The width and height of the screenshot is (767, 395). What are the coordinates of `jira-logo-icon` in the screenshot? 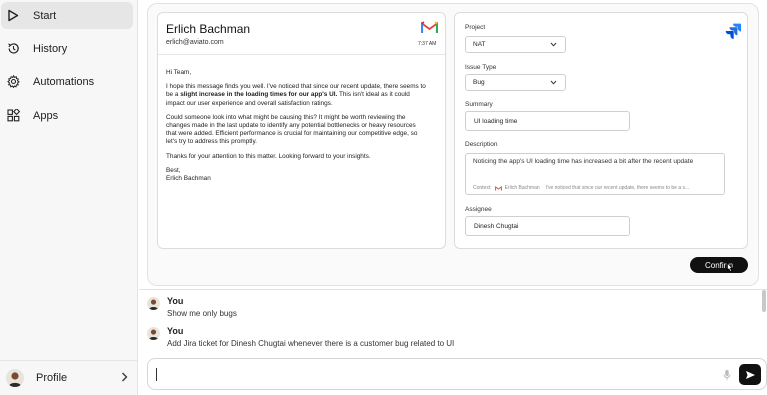 It's located at (733, 33).